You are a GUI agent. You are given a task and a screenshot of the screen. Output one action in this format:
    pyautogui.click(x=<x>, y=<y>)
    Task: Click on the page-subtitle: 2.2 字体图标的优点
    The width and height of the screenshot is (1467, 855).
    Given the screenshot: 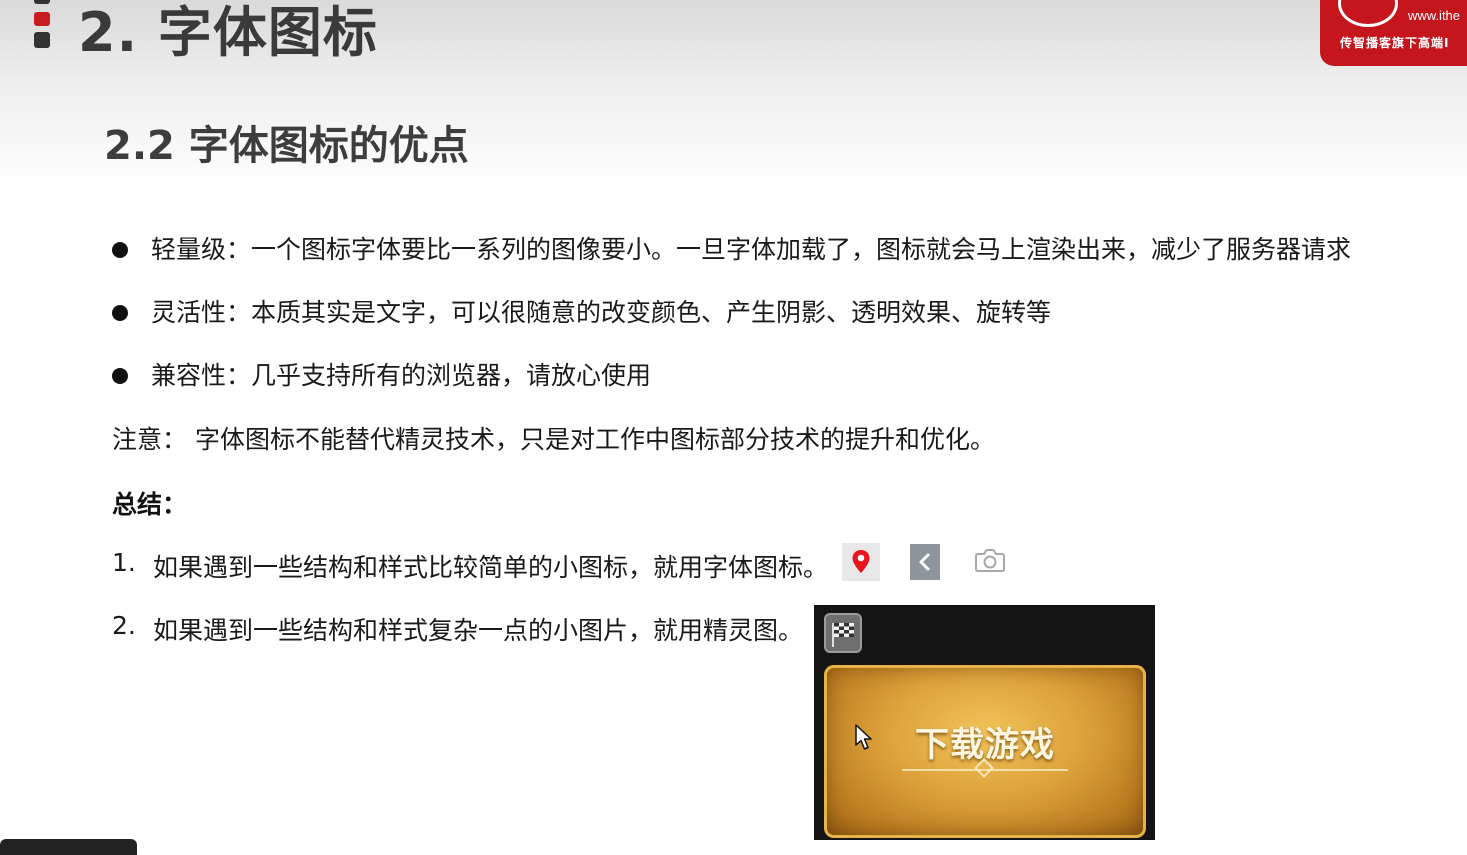 What is the action you would take?
    pyautogui.click(x=286, y=146)
    